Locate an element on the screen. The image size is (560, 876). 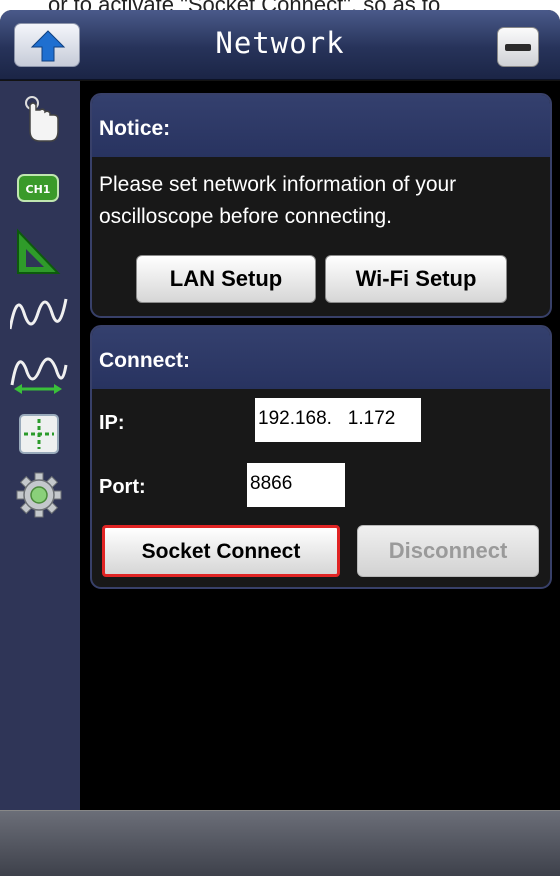
svg-text: CH1 is located at coordinates (38, 189).